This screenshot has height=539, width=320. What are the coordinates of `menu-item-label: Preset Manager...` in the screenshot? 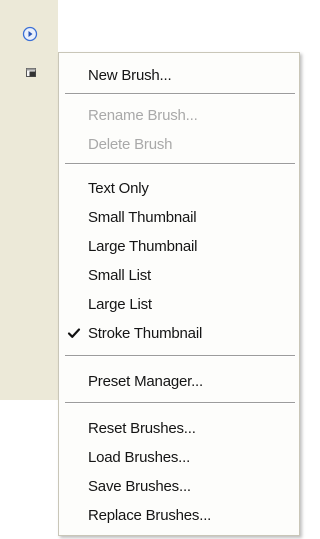 It's located at (145, 381).